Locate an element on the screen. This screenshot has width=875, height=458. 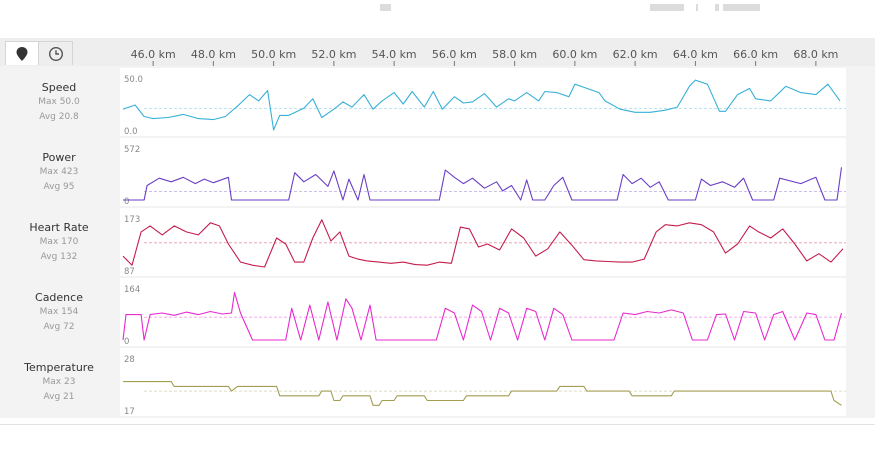
temperature-ymax-label: 28 is located at coordinates (129, 360).